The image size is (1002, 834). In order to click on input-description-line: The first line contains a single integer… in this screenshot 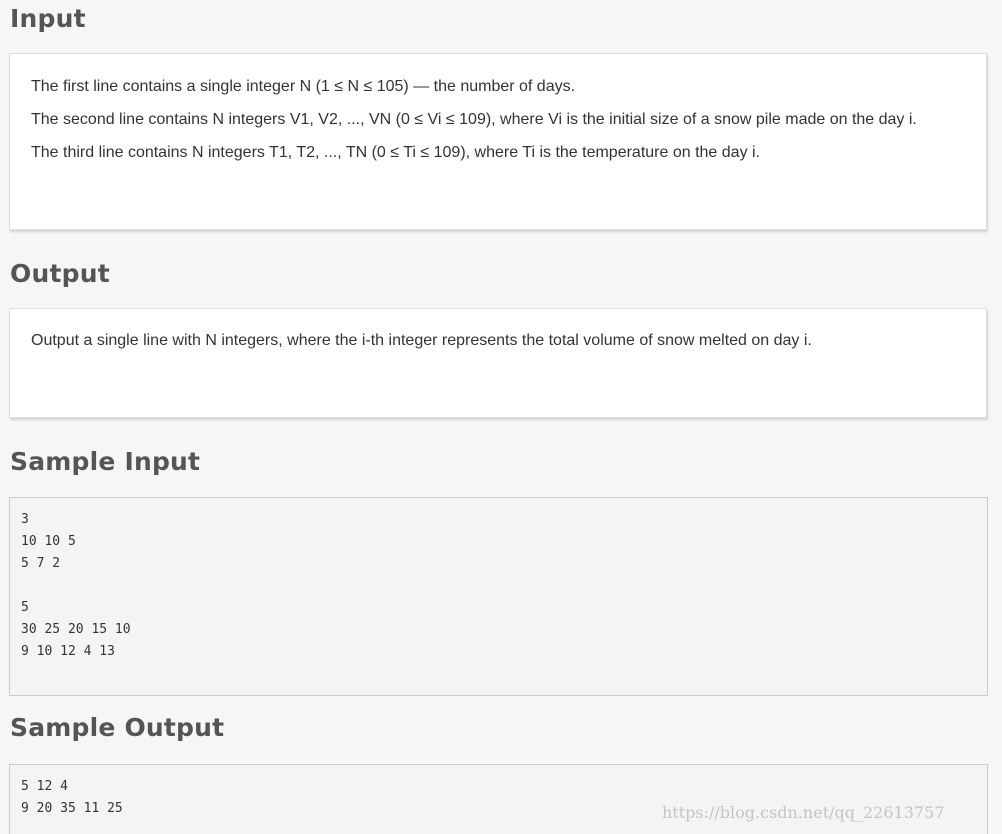, I will do `click(303, 86)`.